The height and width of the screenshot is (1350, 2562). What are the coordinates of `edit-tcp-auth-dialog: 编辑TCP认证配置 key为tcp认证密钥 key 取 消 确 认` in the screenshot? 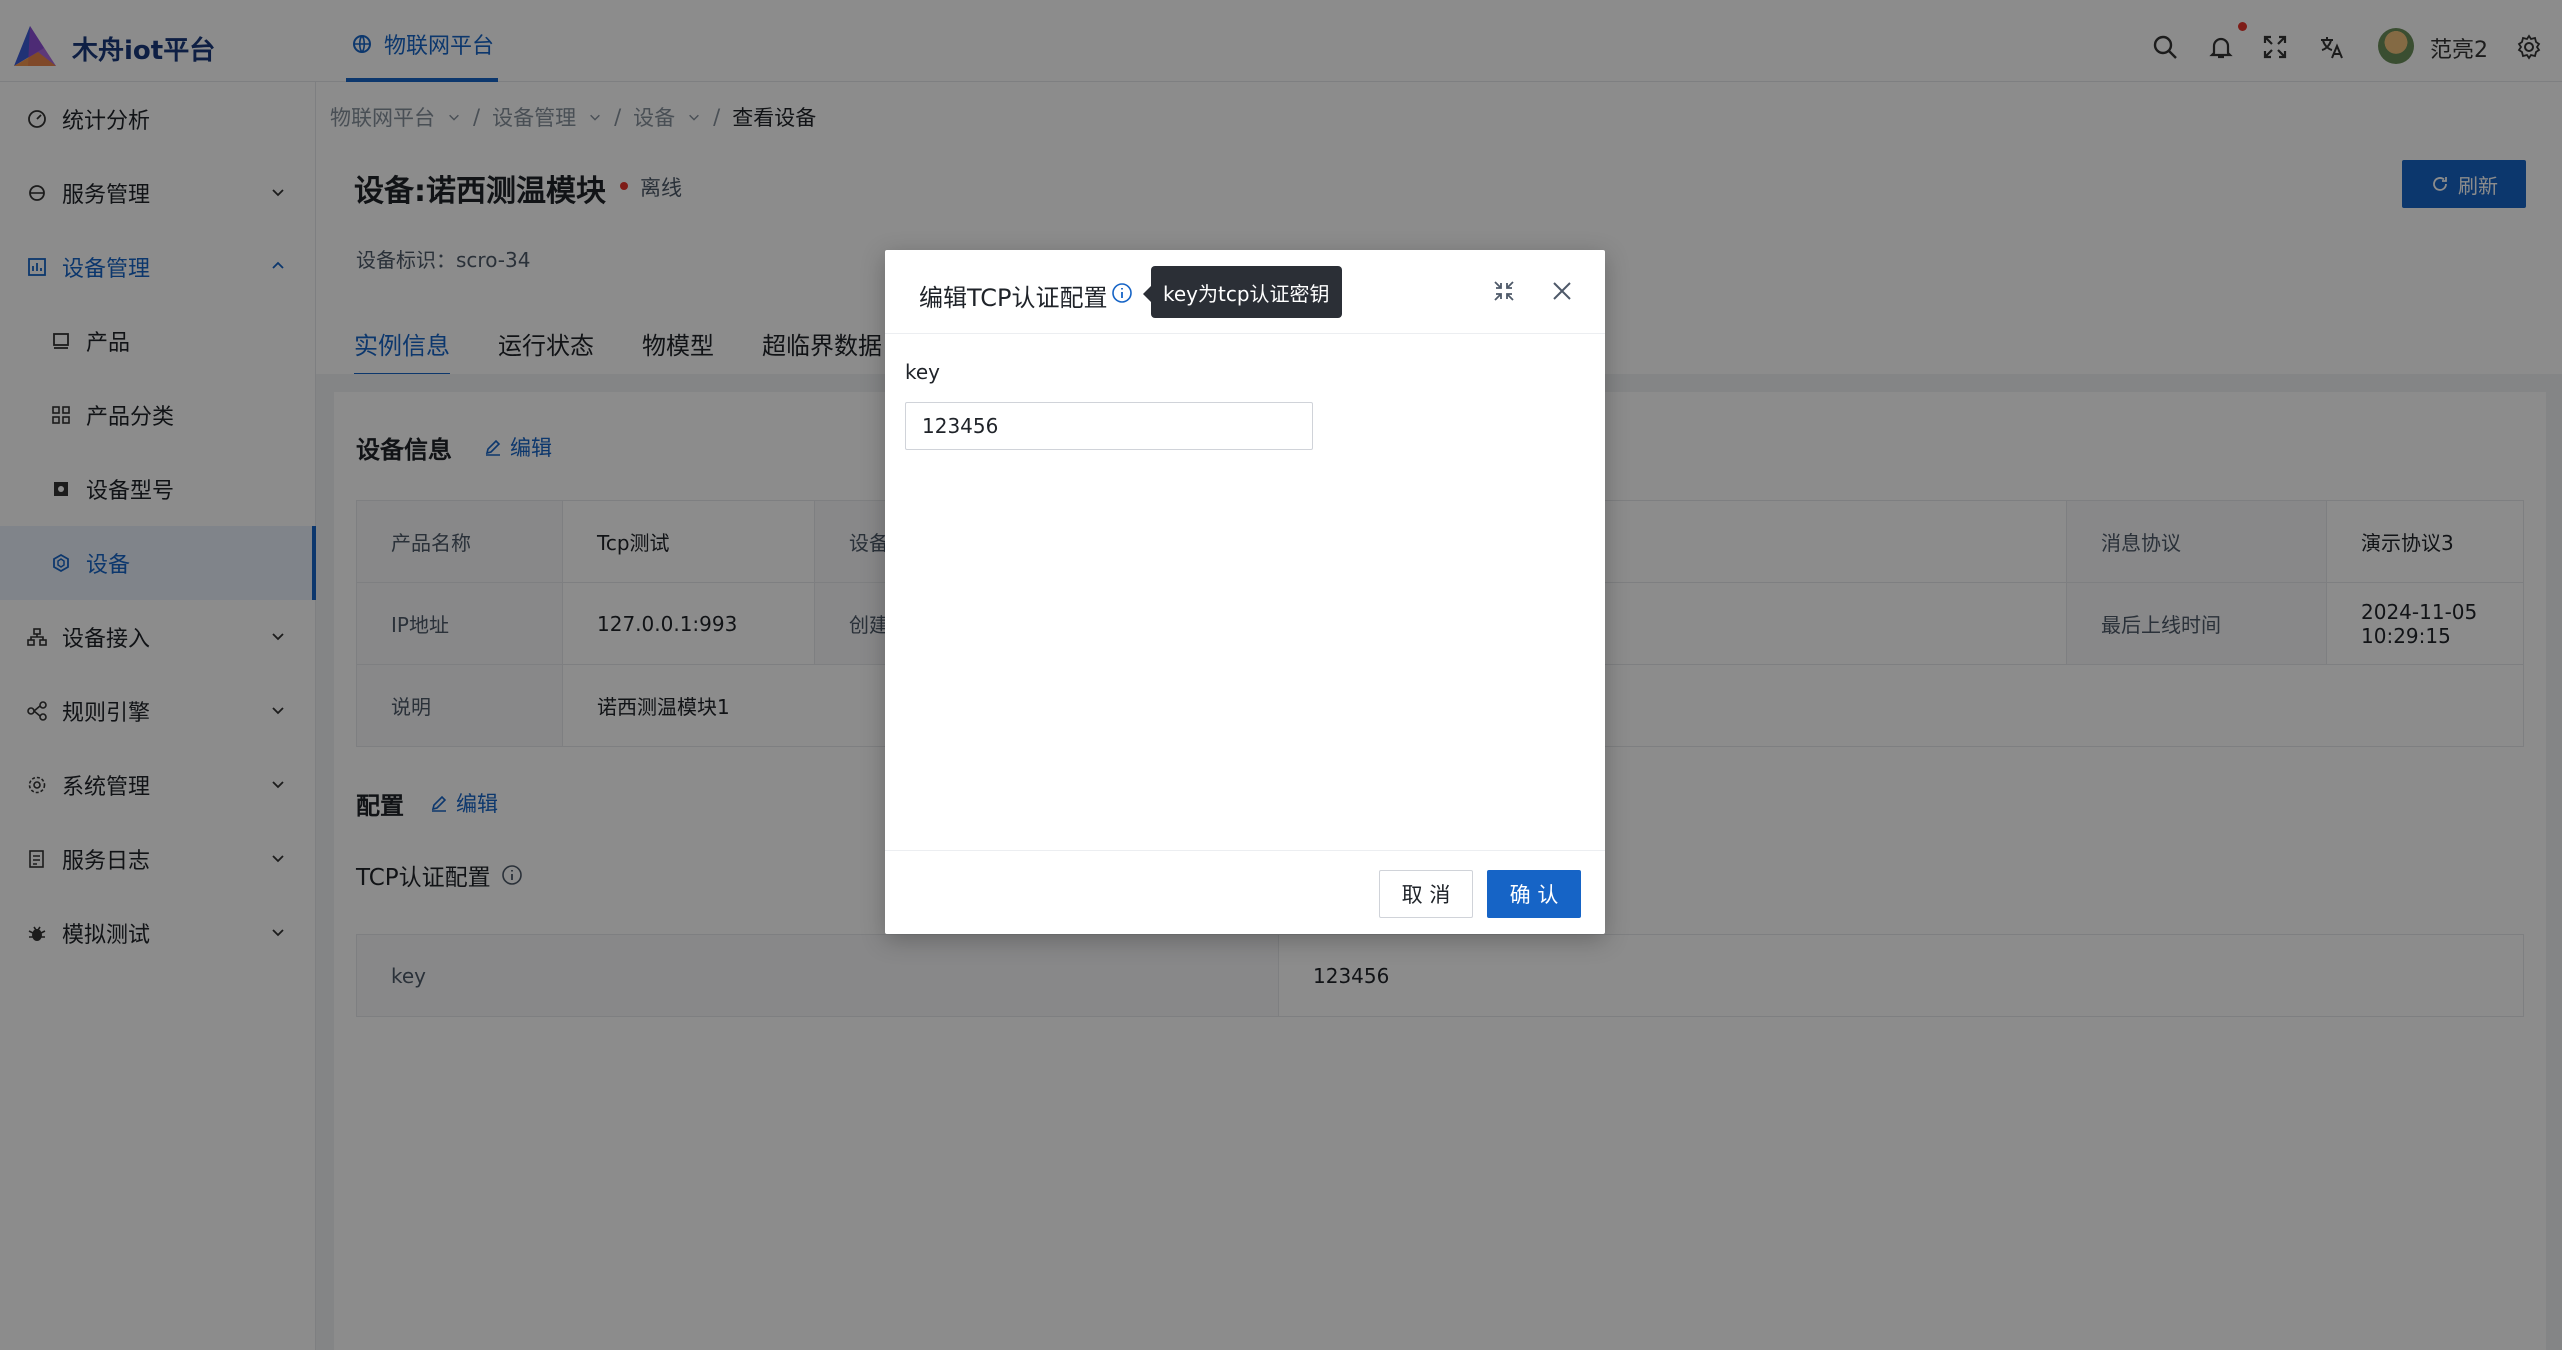 It's located at (1245, 592).